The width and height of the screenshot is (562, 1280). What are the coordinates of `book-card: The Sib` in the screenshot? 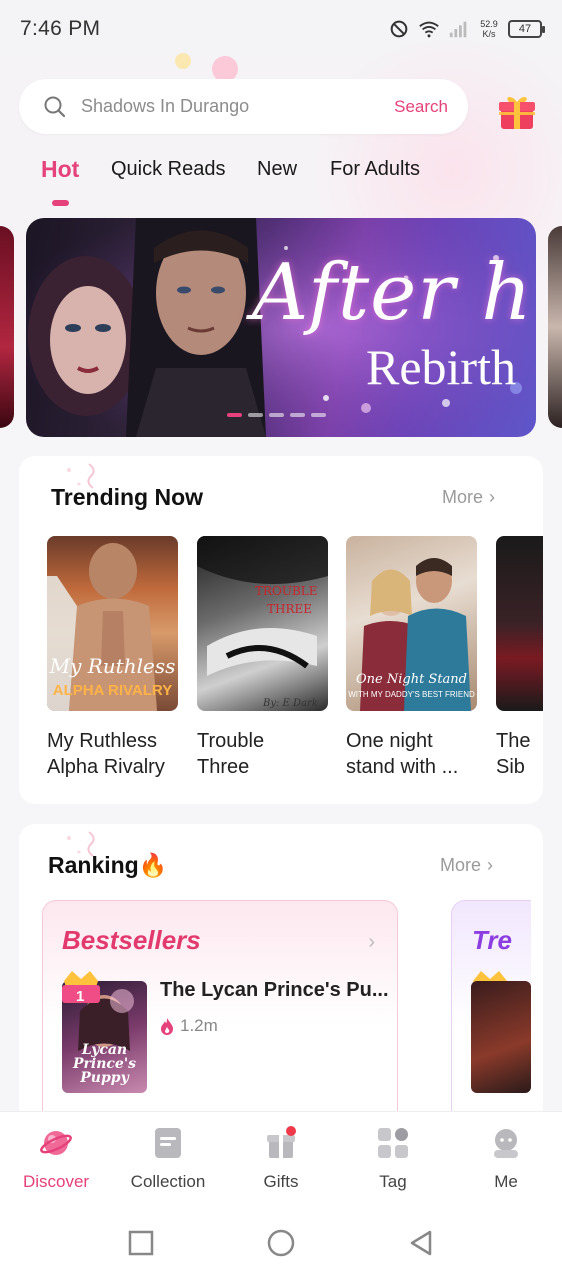 It's located at (519, 658).